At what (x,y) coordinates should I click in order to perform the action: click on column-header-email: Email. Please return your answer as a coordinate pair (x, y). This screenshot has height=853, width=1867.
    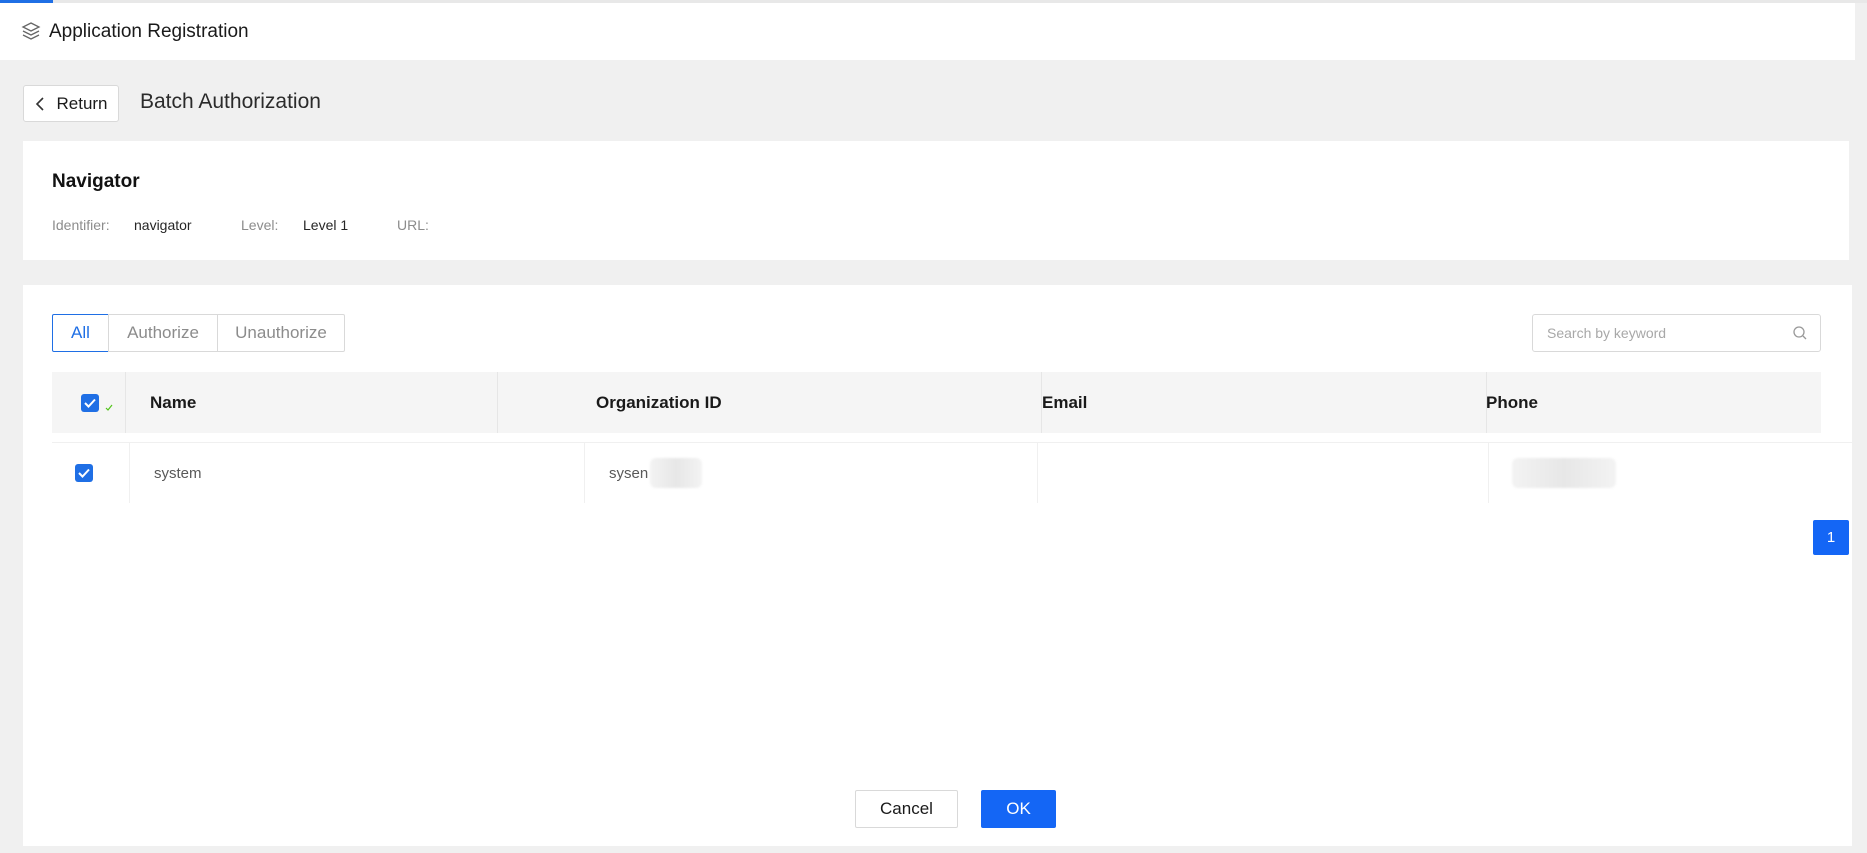
    Looking at the image, I should click on (1065, 402).